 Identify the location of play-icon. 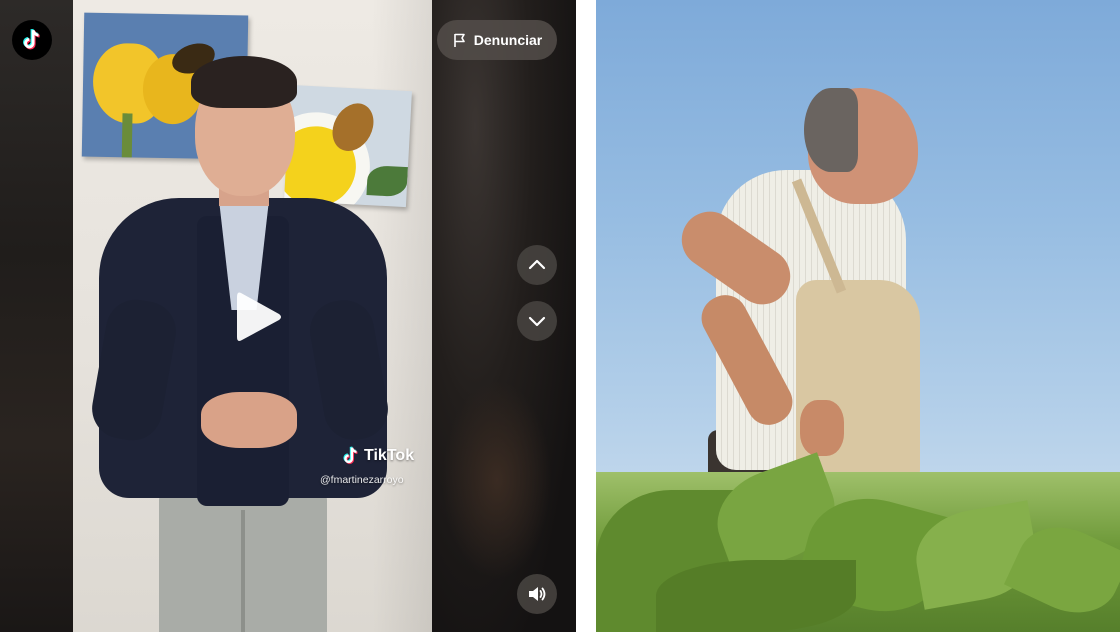
(259, 317).